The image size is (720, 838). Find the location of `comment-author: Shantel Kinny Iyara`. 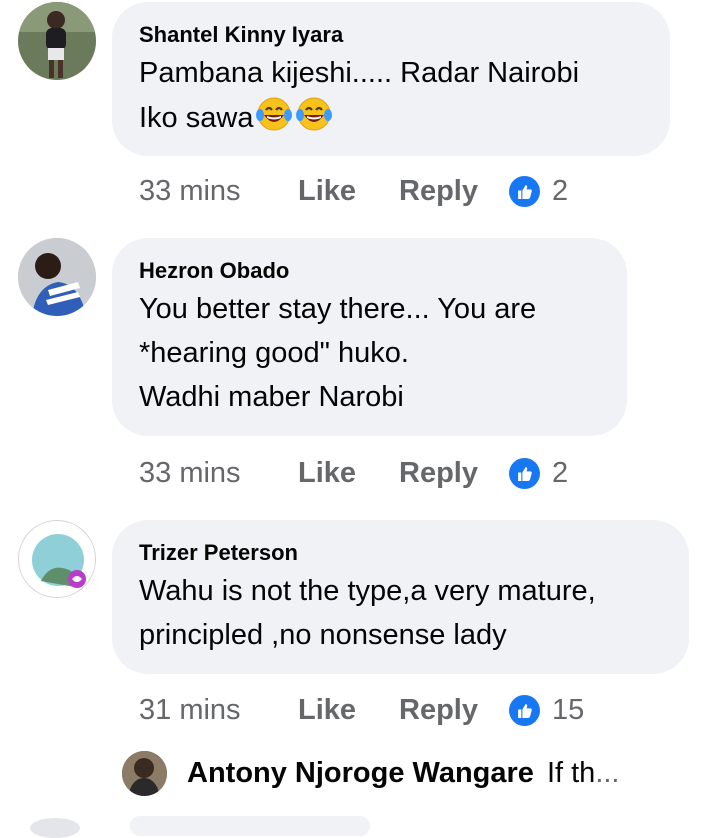

comment-author: Shantel Kinny Iyara is located at coordinates (390, 35).